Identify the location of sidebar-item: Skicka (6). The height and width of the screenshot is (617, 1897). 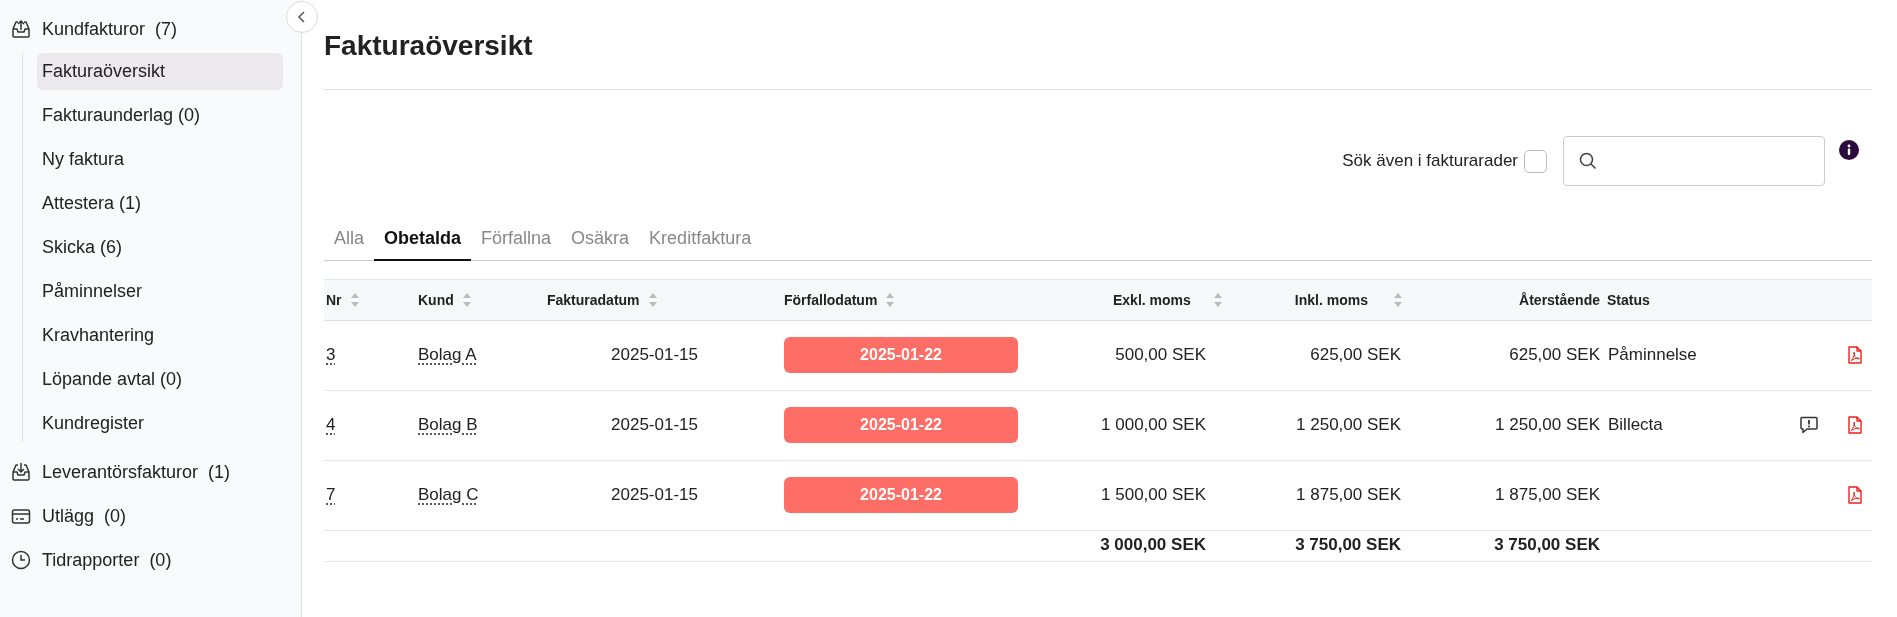
(160, 247).